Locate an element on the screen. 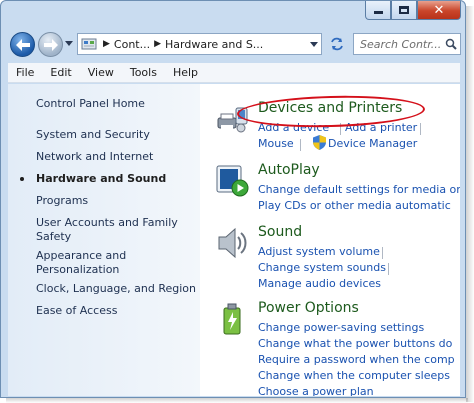 The image size is (474, 403). maximize-icon is located at coordinates (404, 10).